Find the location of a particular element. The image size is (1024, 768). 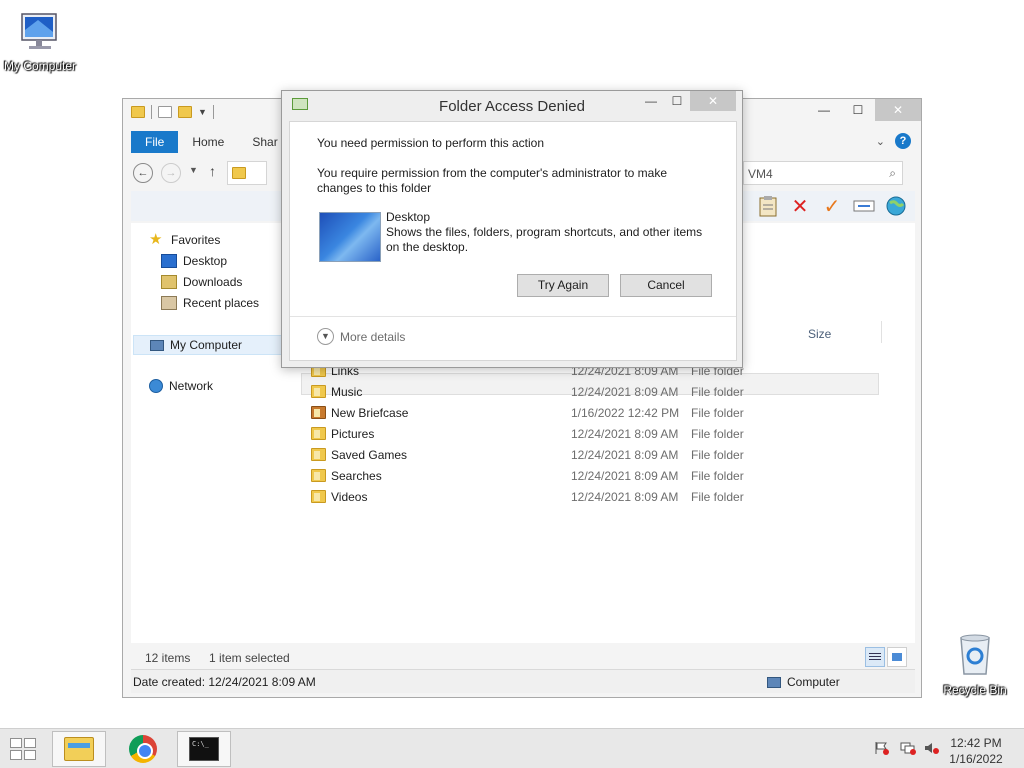

nav-favorites: ★ Favorites is located at coordinates (185, 239).